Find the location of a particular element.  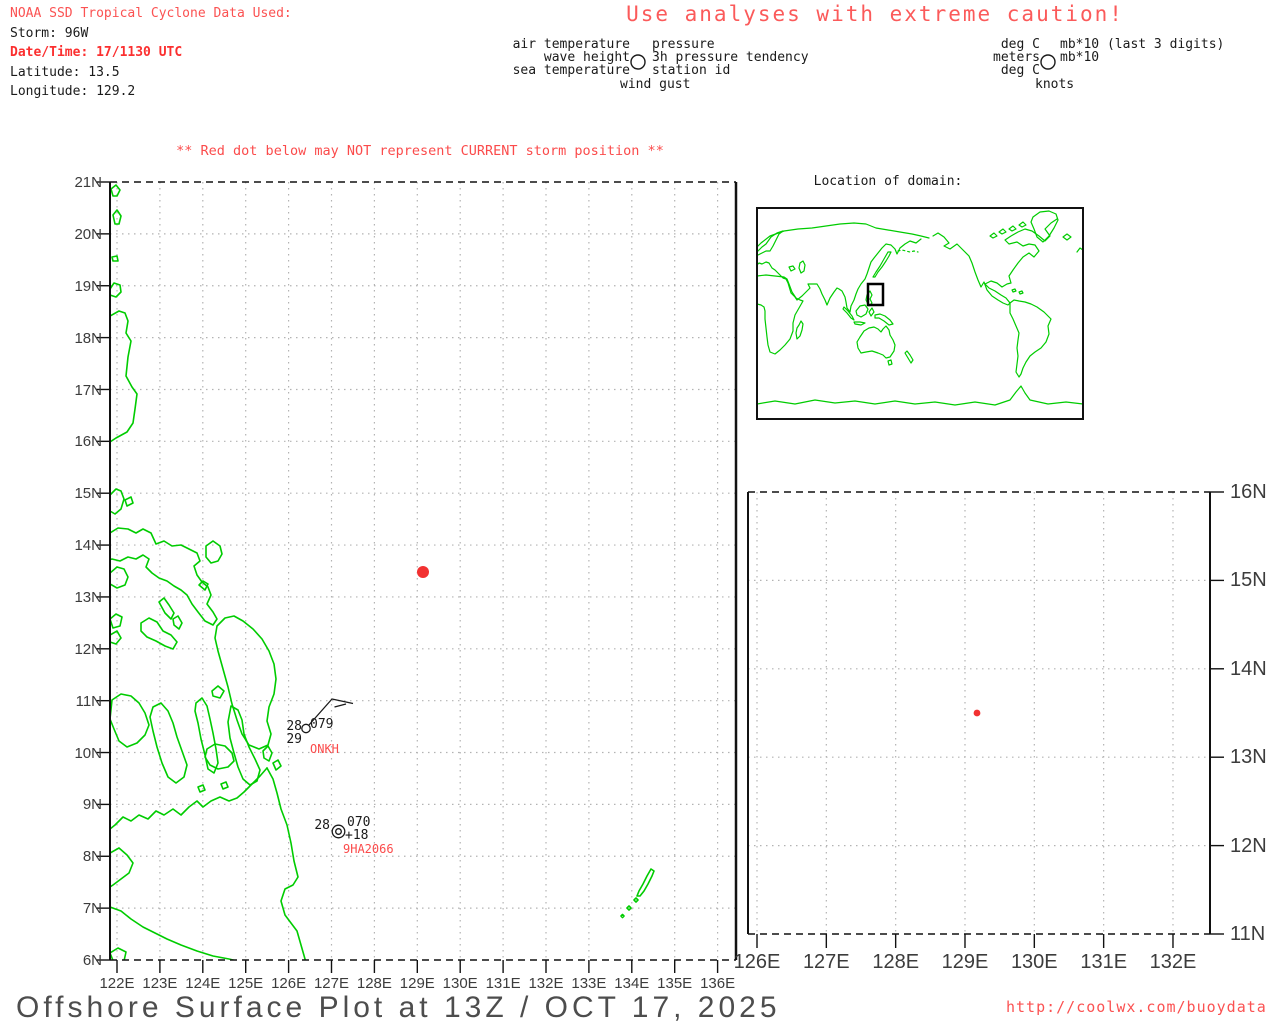

inset-map-lat-label: 15N is located at coordinates (1248, 580).